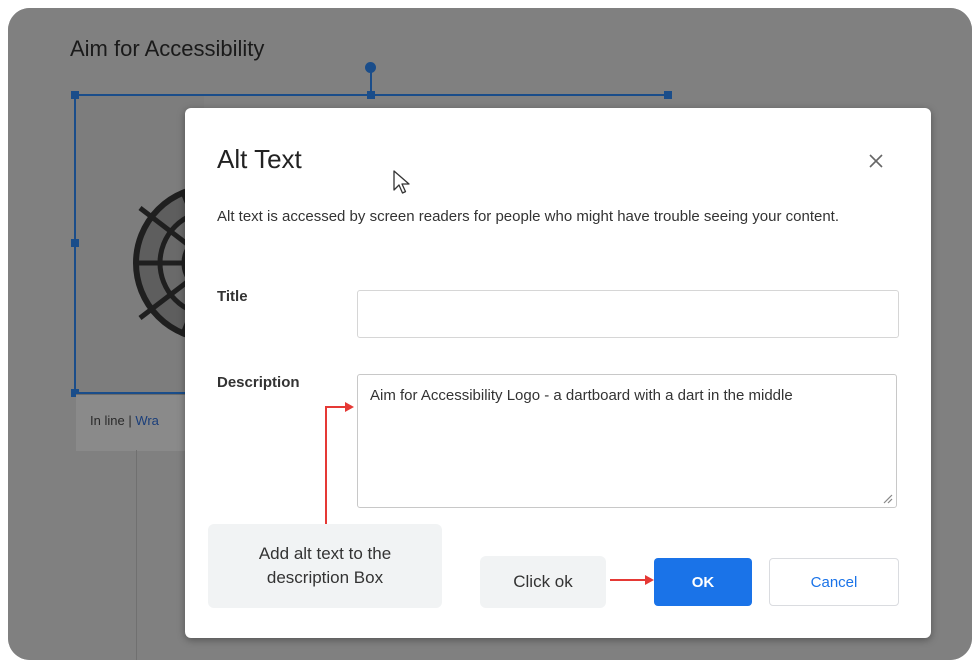 Image resolution: width=972 pixels, height=660 pixels. I want to click on dialog-title: Alt Text, so click(259, 159).